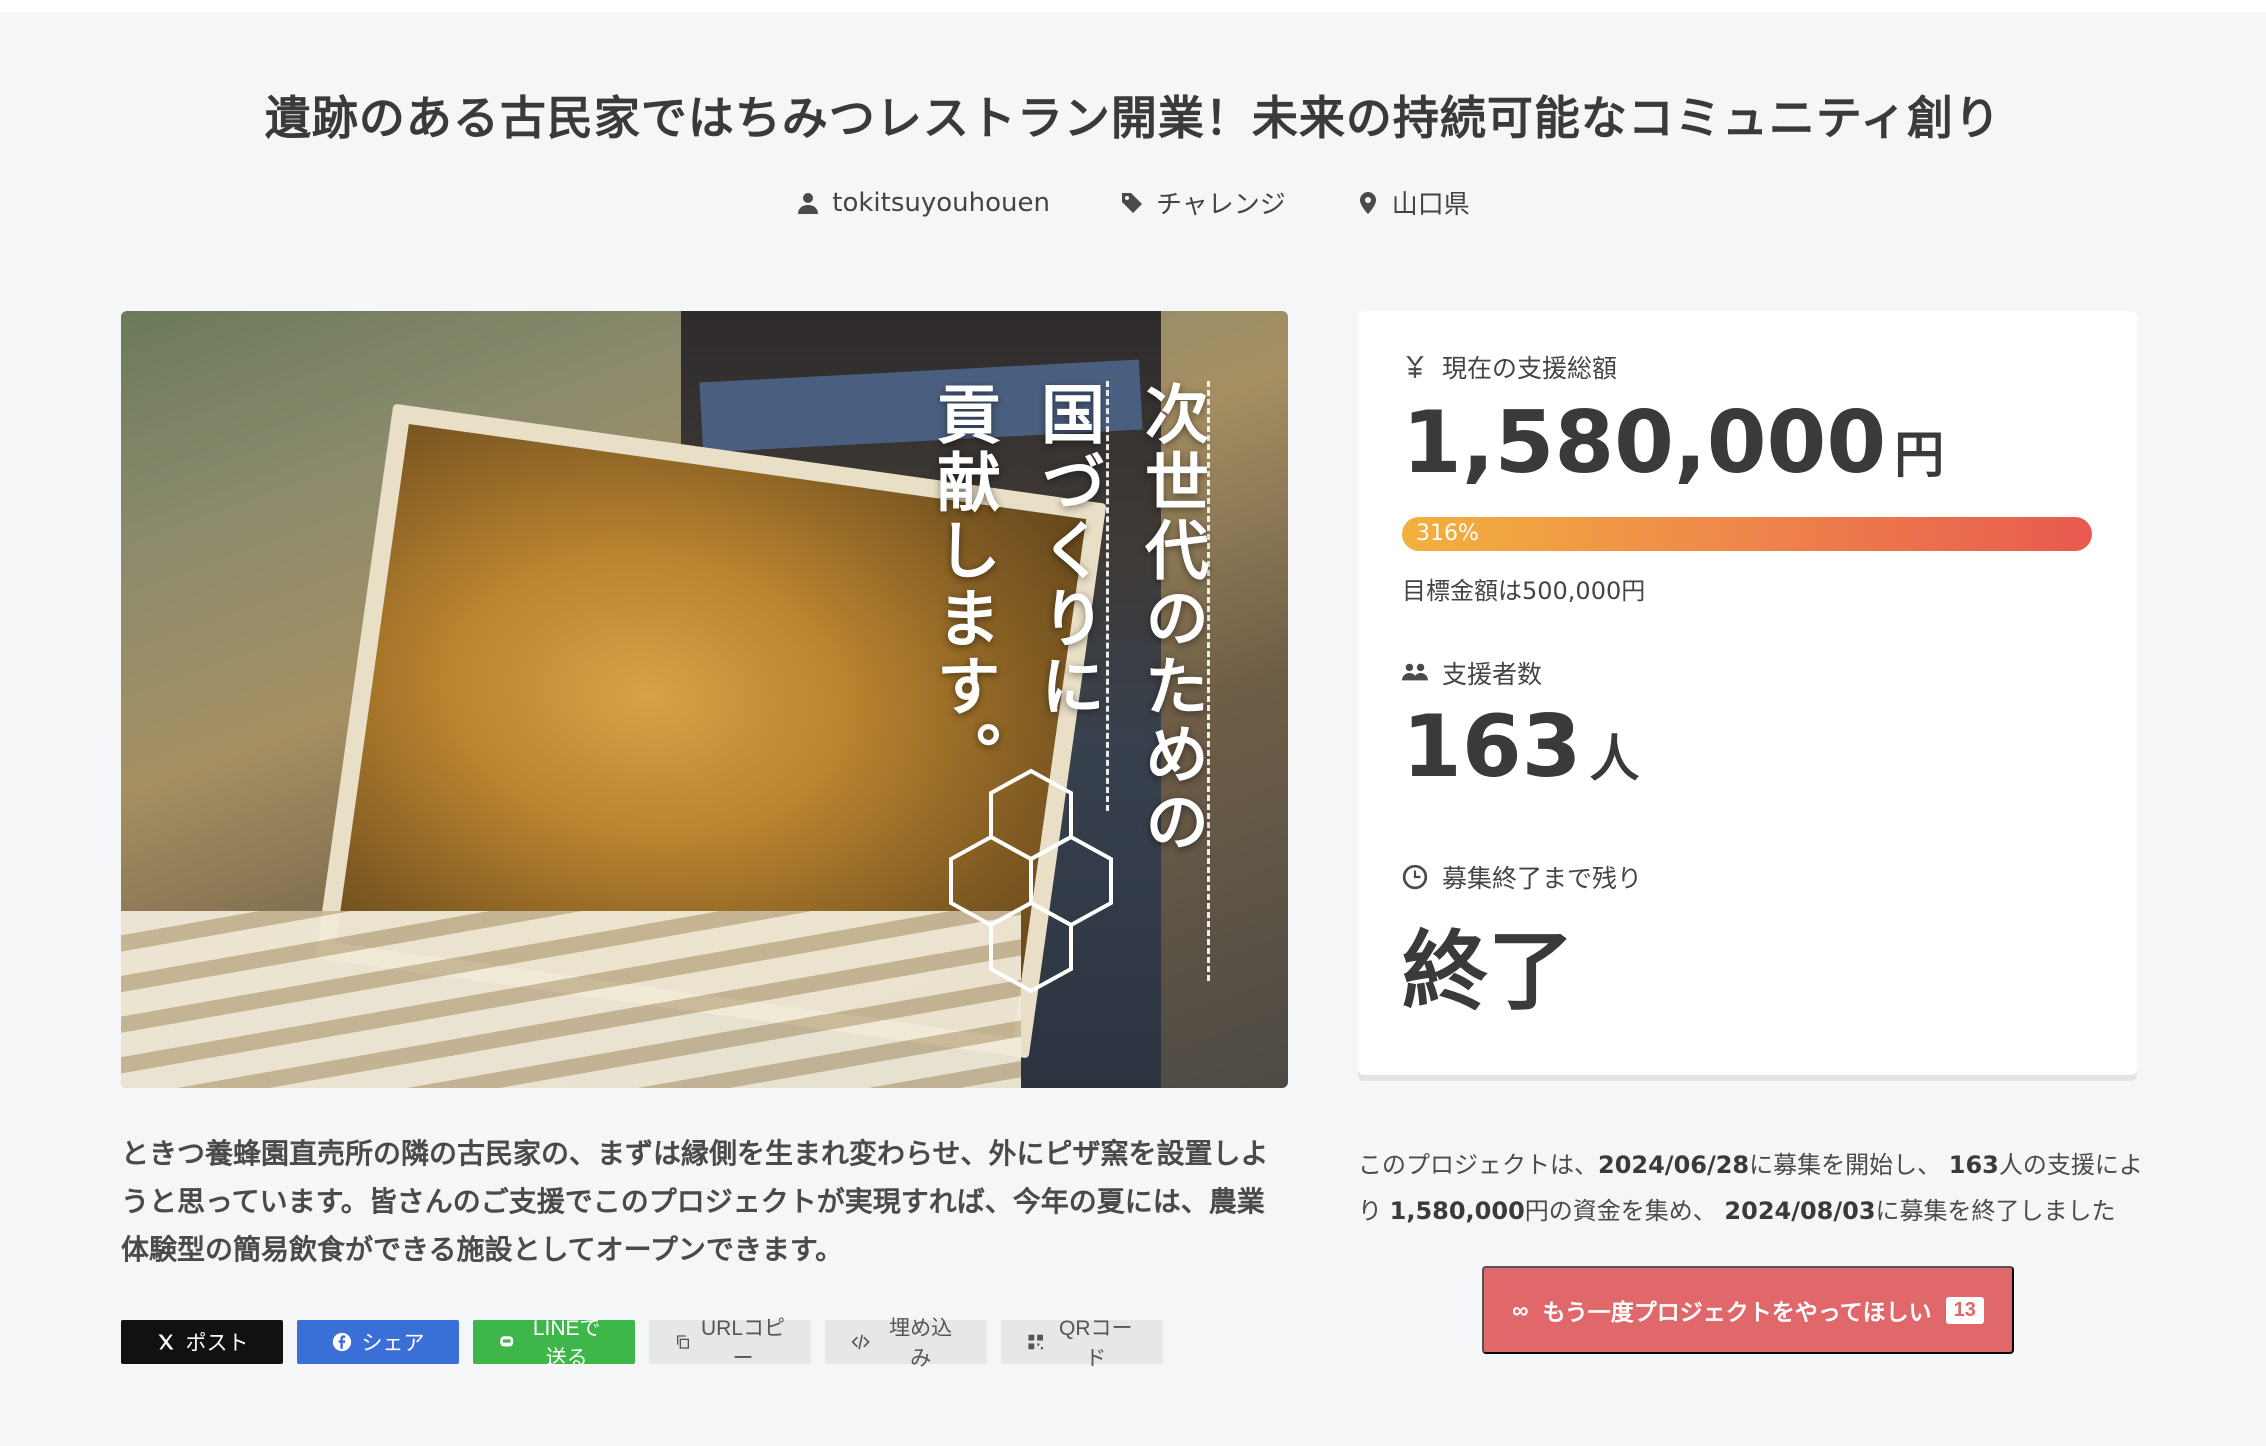 The image size is (2266, 1446). What do you see at coordinates (1367, 202) in the screenshot?
I see `map-pin-icon` at bounding box center [1367, 202].